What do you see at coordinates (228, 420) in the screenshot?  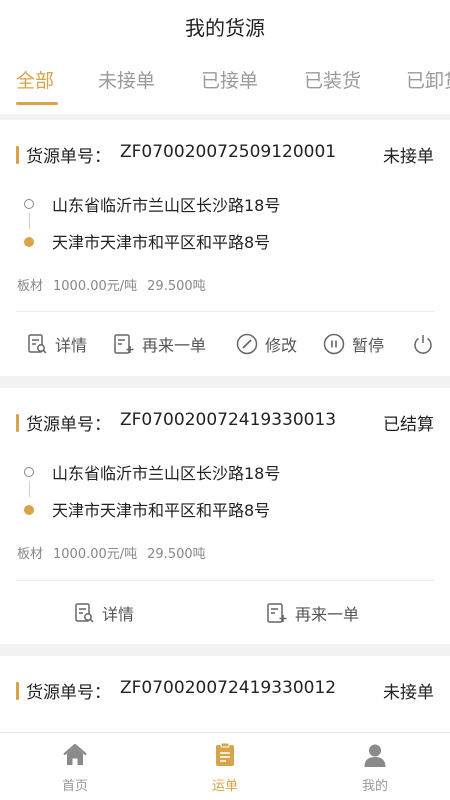 I see `order-number: ZF070020072419330013` at bounding box center [228, 420].